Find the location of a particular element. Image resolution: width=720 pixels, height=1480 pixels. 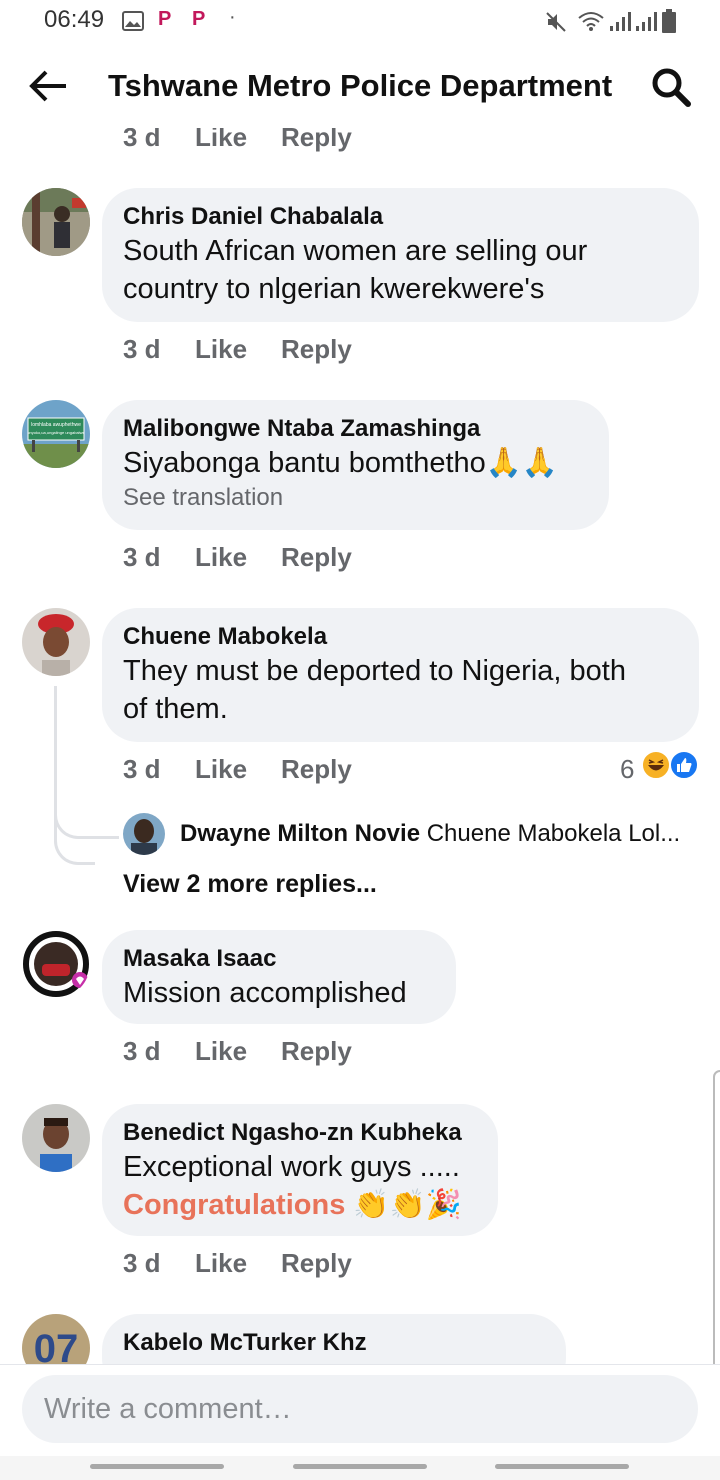

page-title: Tshwane Metro Police Department is located at coordinates (360, 85).